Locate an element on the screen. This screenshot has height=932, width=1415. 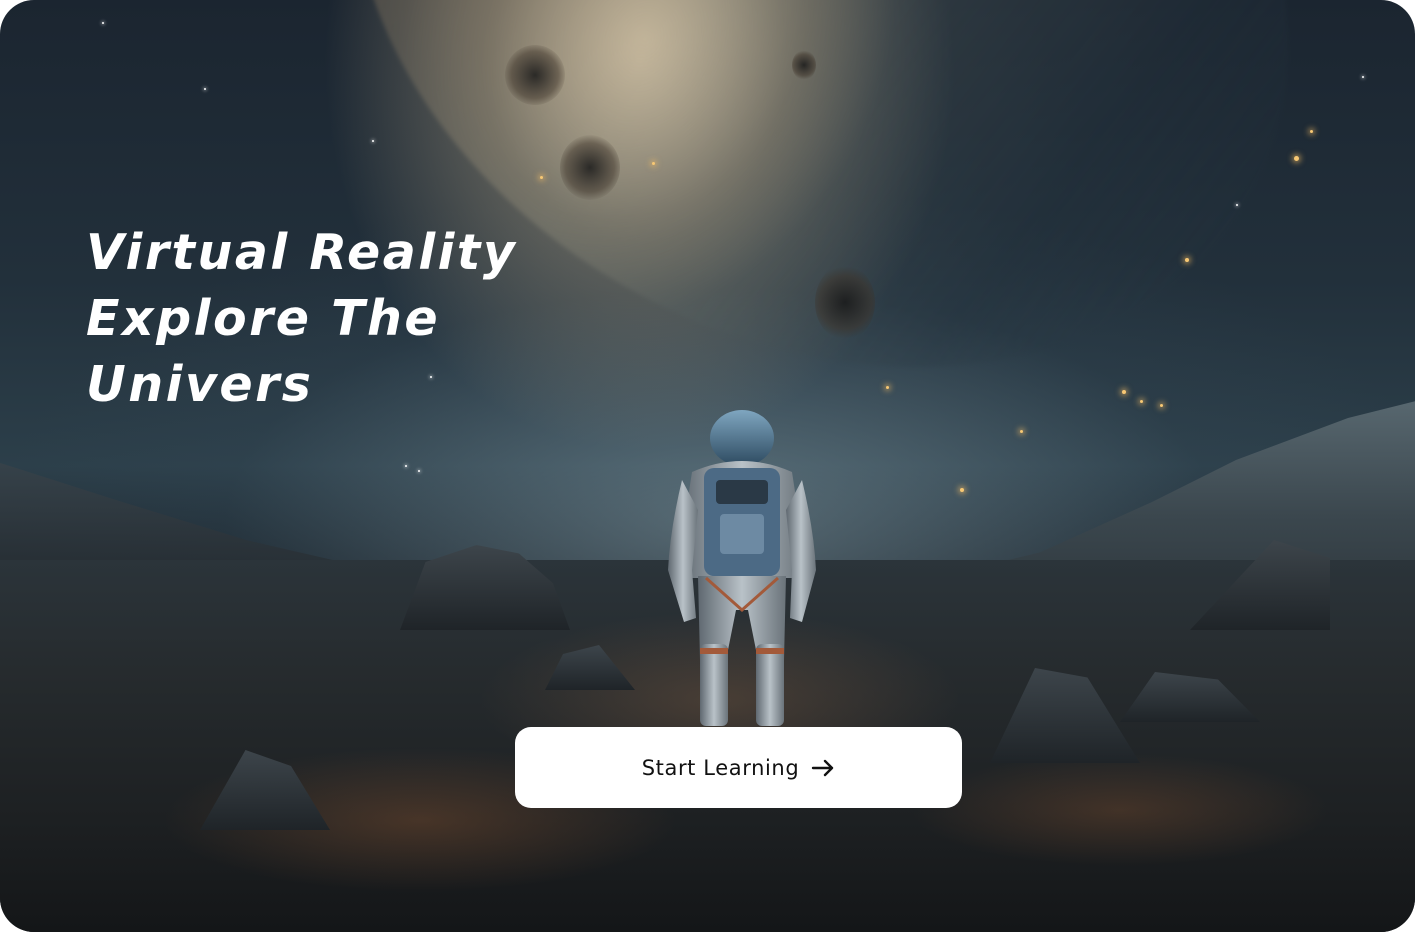
headline-line-1: Virtual Reality is located at coordinates (302, 252).